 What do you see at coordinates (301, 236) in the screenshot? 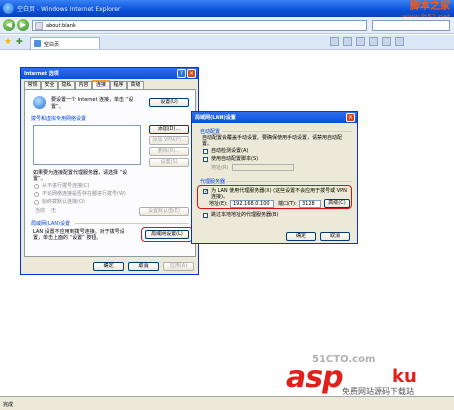
I see `lan-ok-button: 确定` at bounding box center [301, 236].